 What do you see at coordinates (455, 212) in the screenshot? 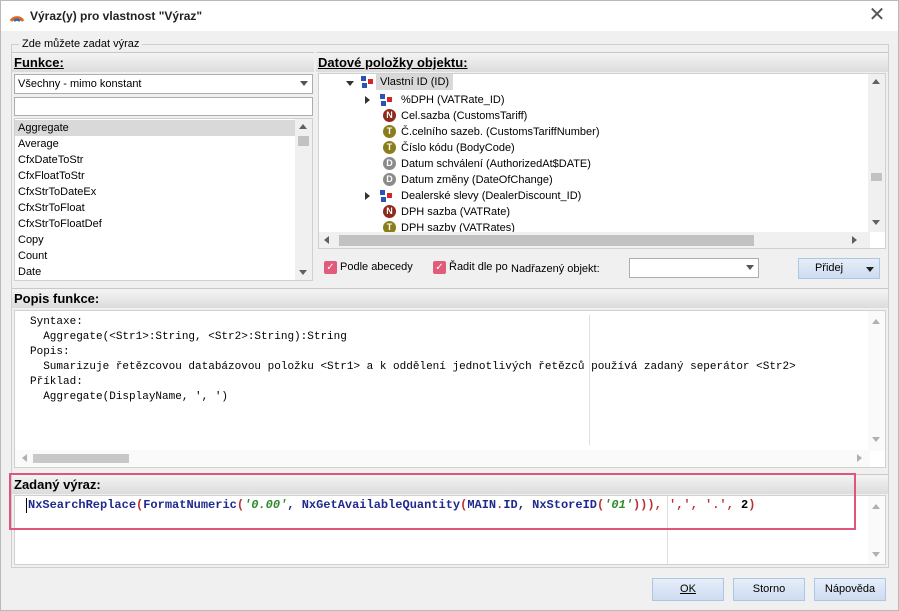
I see `tree-item: DPH sazba (VATRate)` at bounding box center [455, 212].